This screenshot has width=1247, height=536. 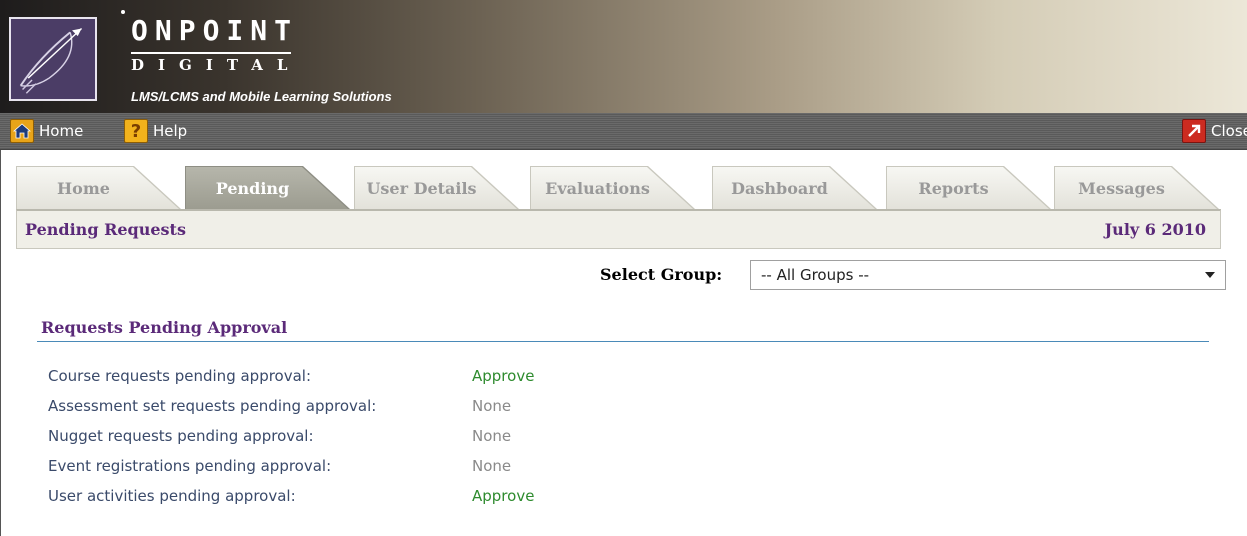 What do you see at coordinates (105, 229) in the screenshot?
I see `page-title: Pending Requests` at bounding box center [105, 229].